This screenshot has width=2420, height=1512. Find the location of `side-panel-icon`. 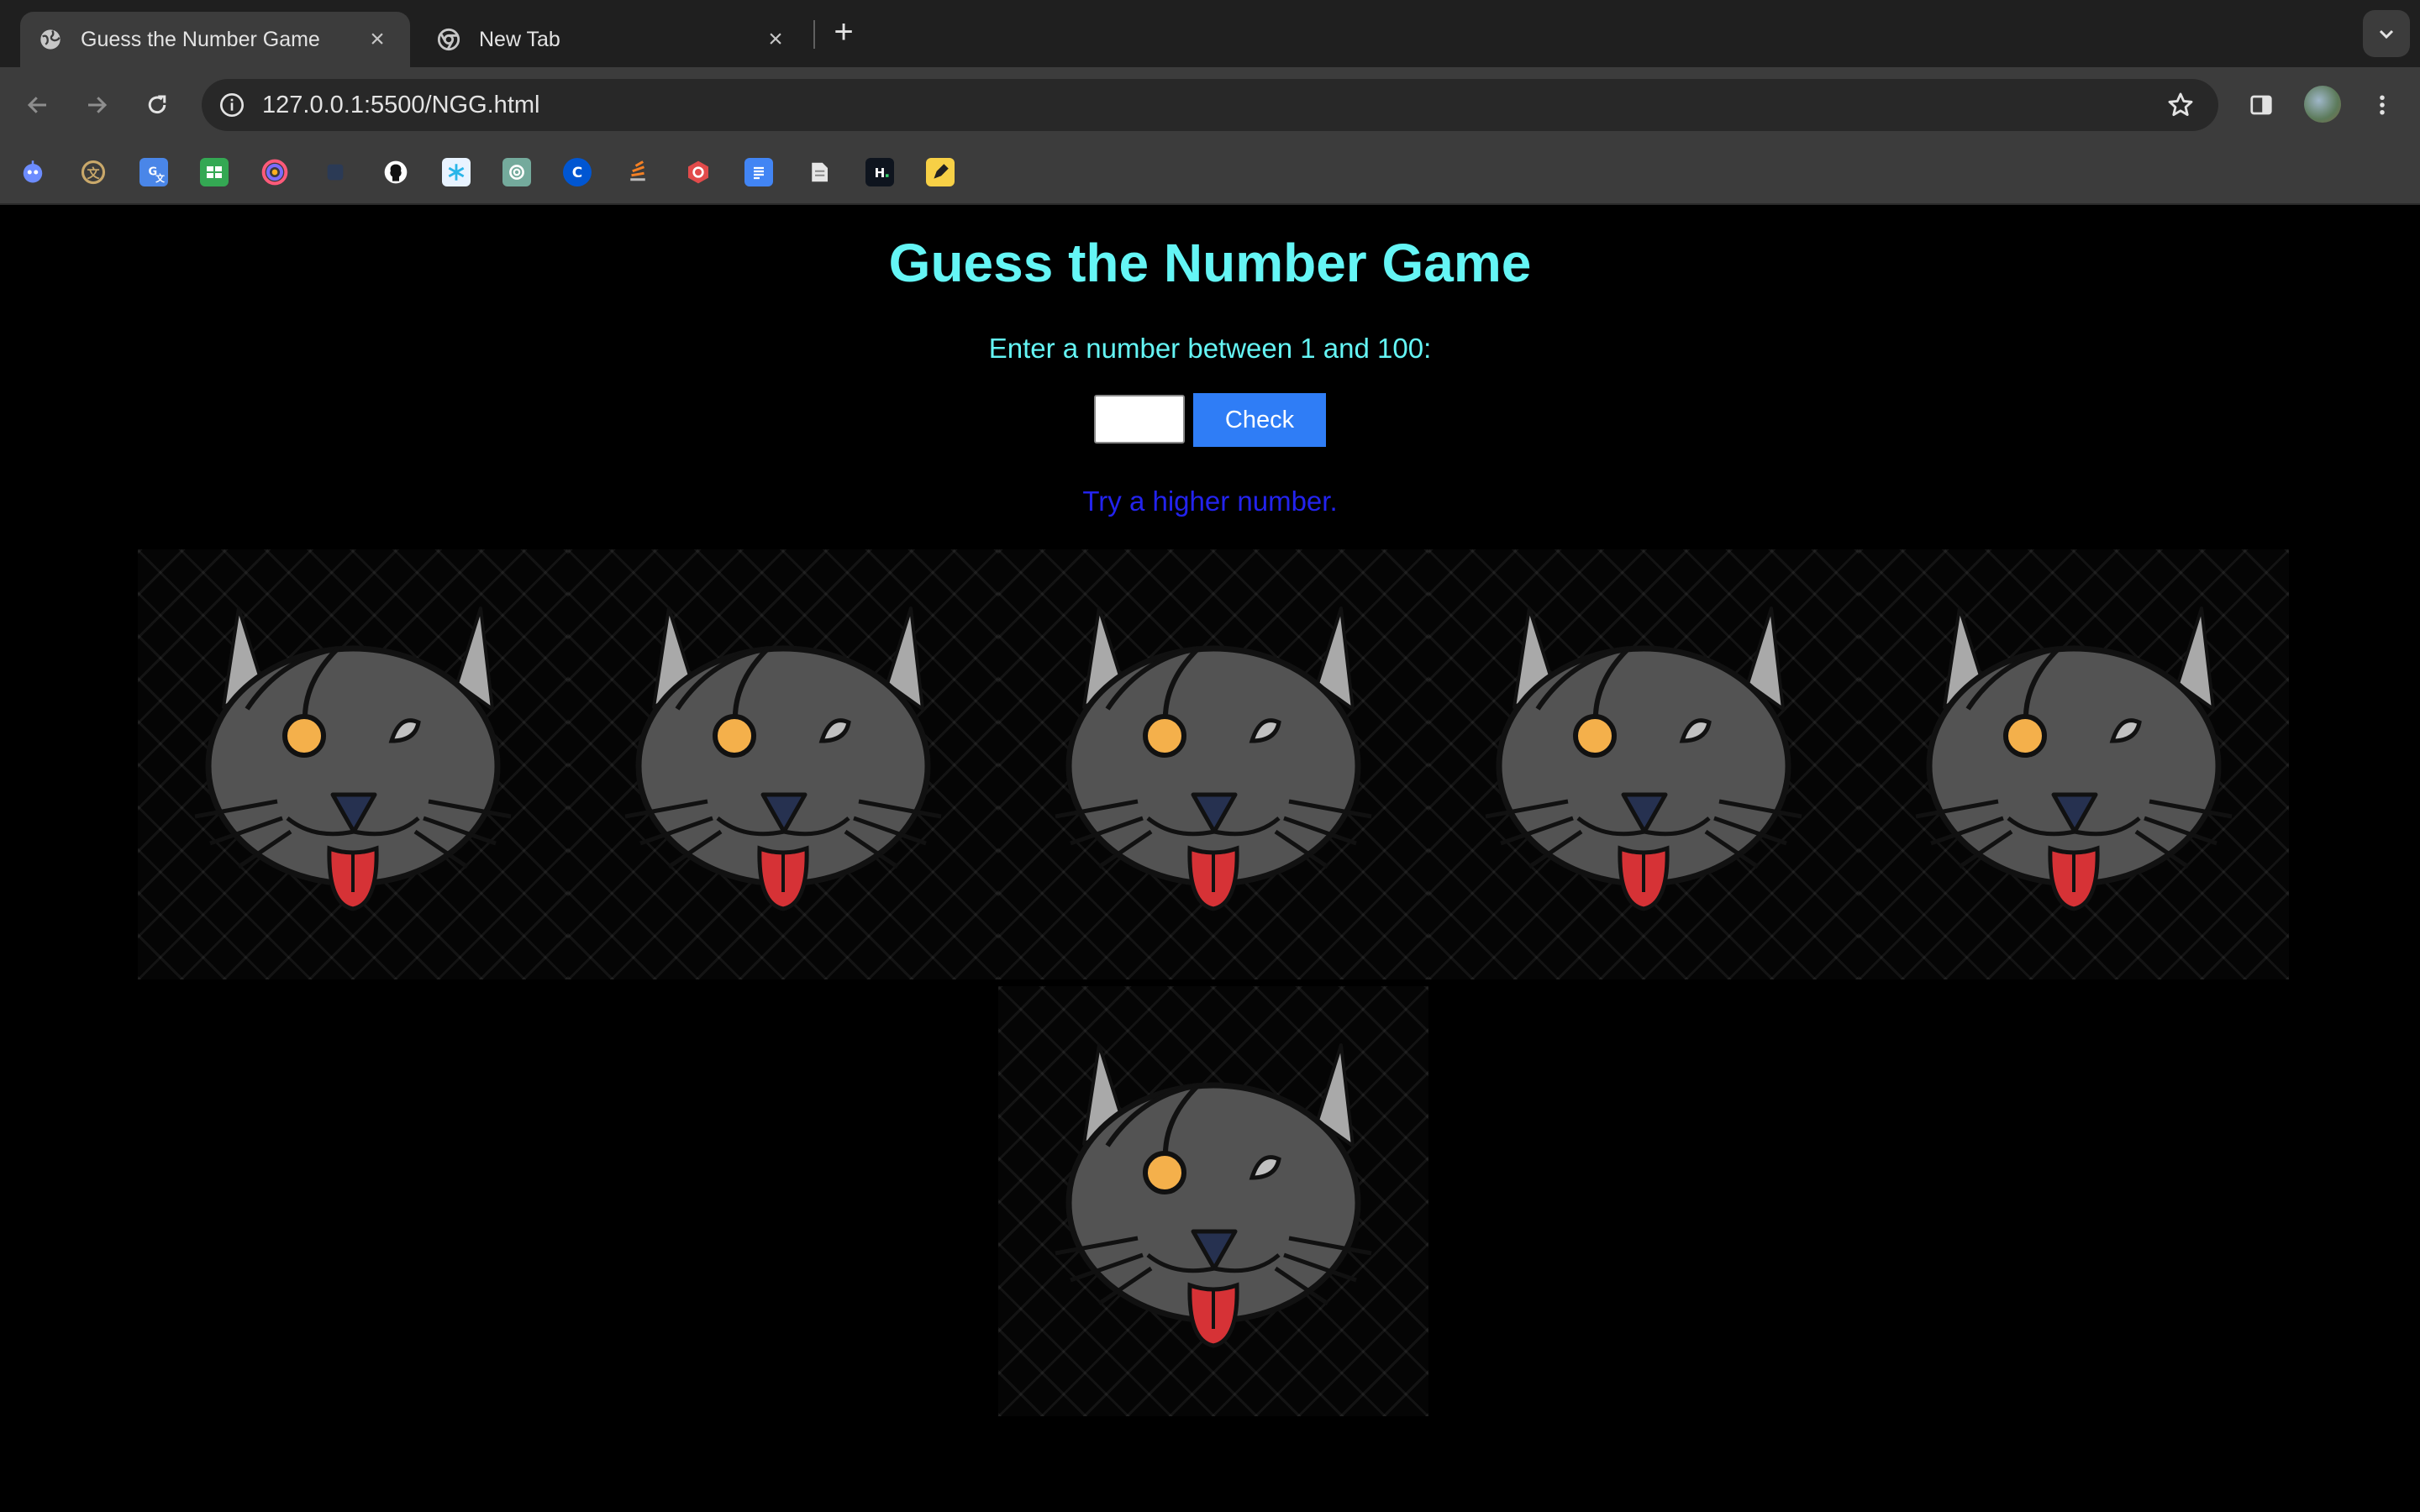

side-panel-icon is located at coordinates (2261, 105).